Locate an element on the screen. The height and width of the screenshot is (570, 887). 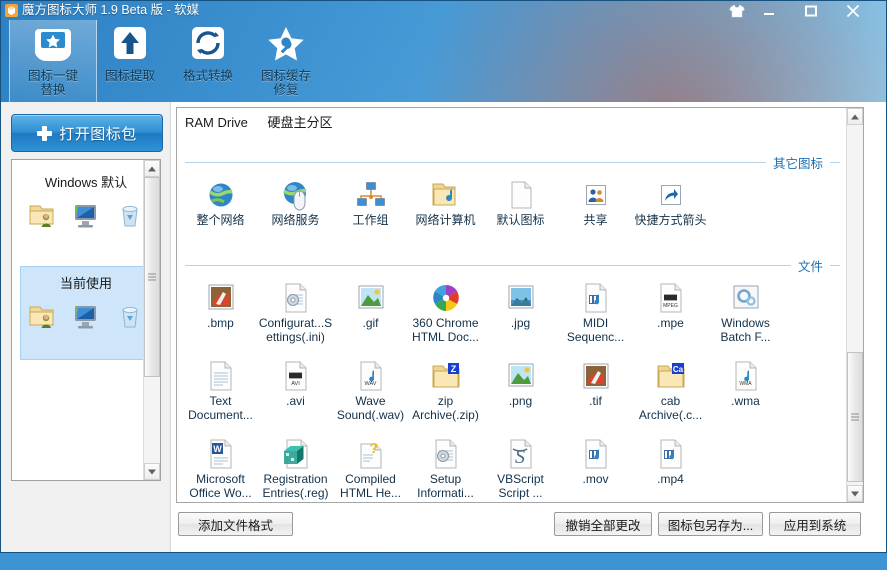
icon-cell-network-service: 网络服务 is located at coordinates (295, 202).